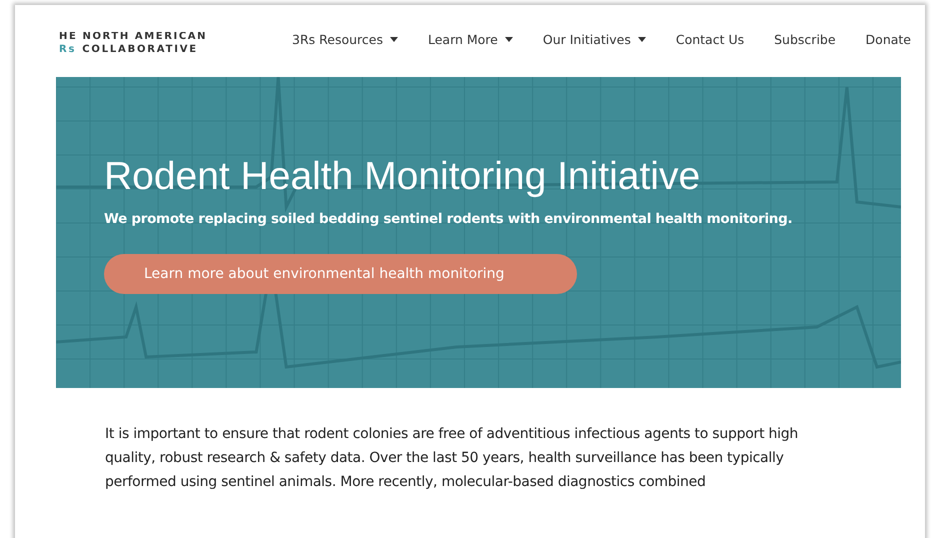 The height and width of the screenshot is (538, 942). Describe the element at coordinates (470, 39) in the screenshot. I see `nav-link: Learn More` at that location.